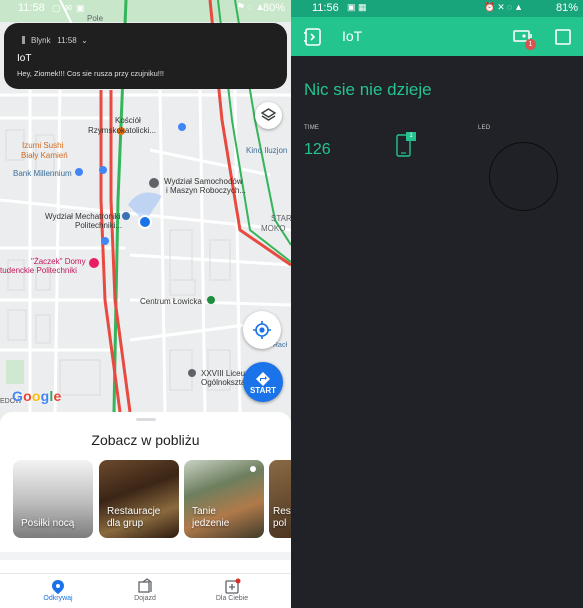 This screenshot has height=608, width=583. Describe the element at coordinates (67, 40) in the screenshot. I see `notification-time: 11:58` at that location.